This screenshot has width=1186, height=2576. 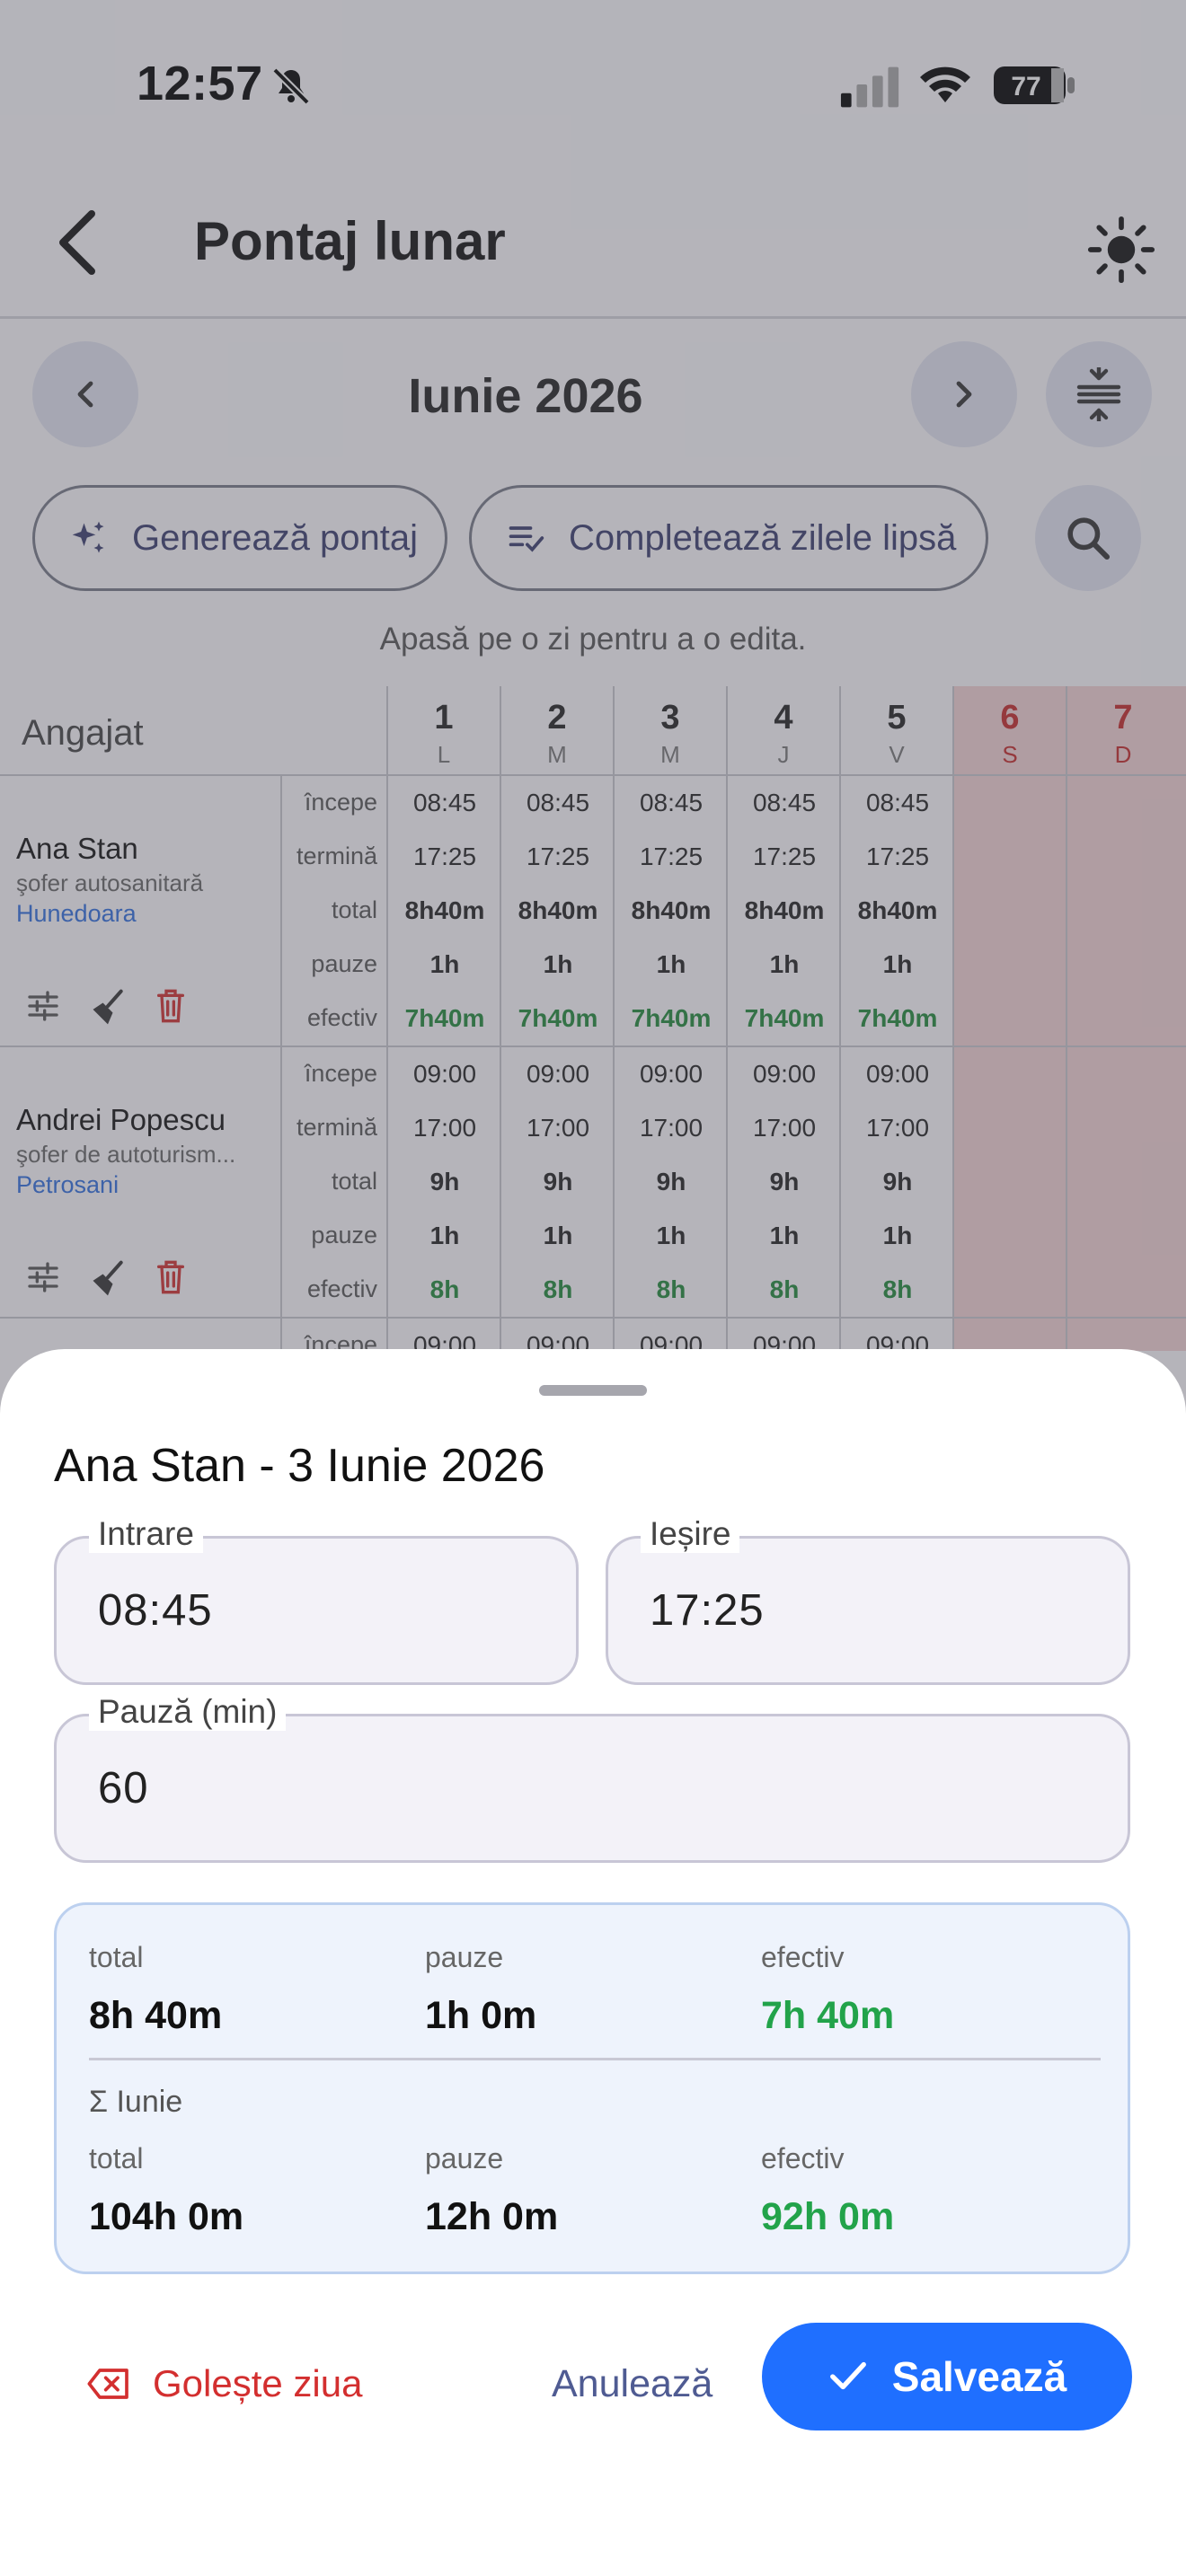 What do you see at coordinates (107, 2384) in the screenshot?
I see `backspace-icon` at bounding box center [107, 2384].